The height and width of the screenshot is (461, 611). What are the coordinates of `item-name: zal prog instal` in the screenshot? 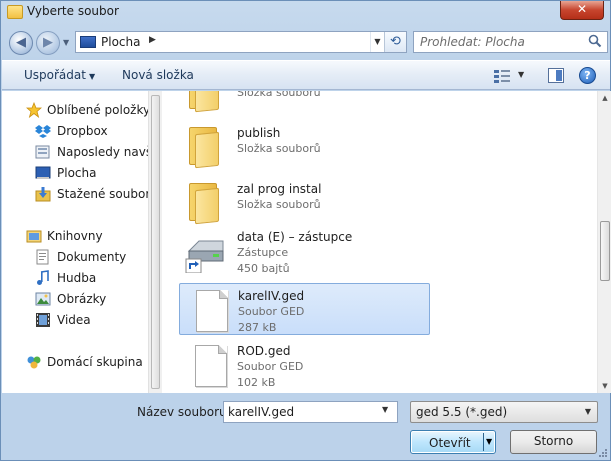 It's located at (279, 189).